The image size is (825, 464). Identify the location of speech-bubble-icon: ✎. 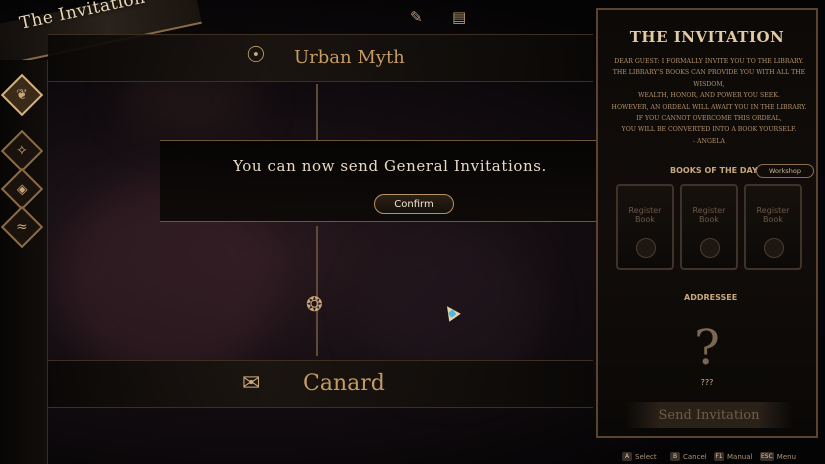
(416, 17).